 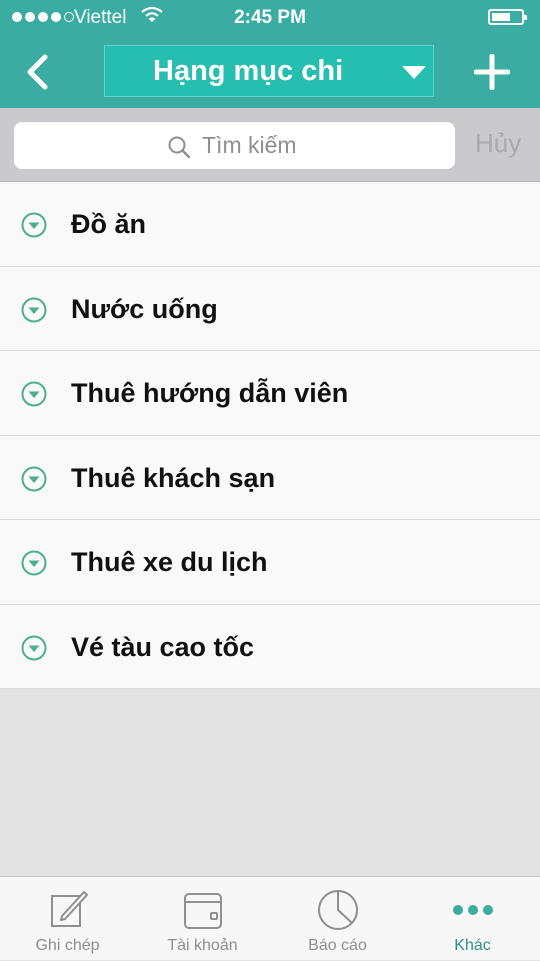 I want to click on status-bar: Viettel 2:45 PM, so click(x=270, y=18).